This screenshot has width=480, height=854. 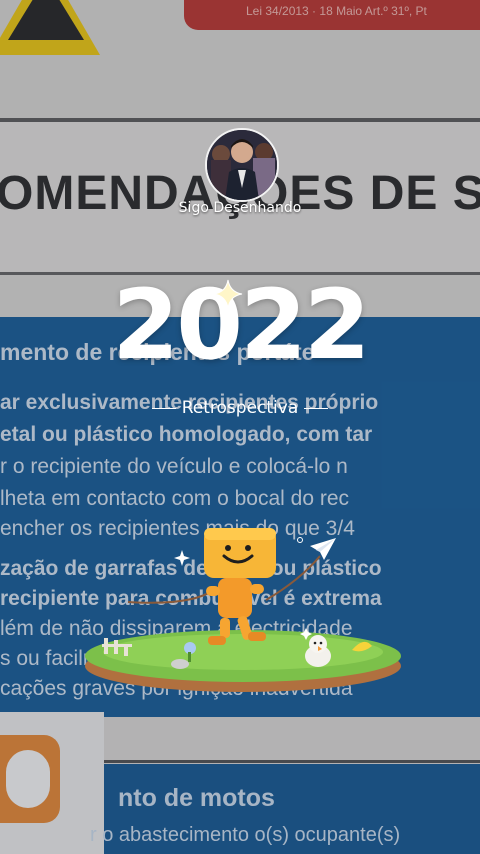 What do you see at coordinates (243, 652) in the screenshot?
I see `island-grass-top` at bounding box center [243, 652].